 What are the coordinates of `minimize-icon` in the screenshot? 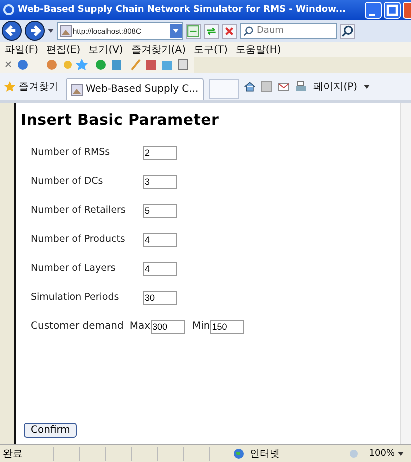 It's located at (372, 15).